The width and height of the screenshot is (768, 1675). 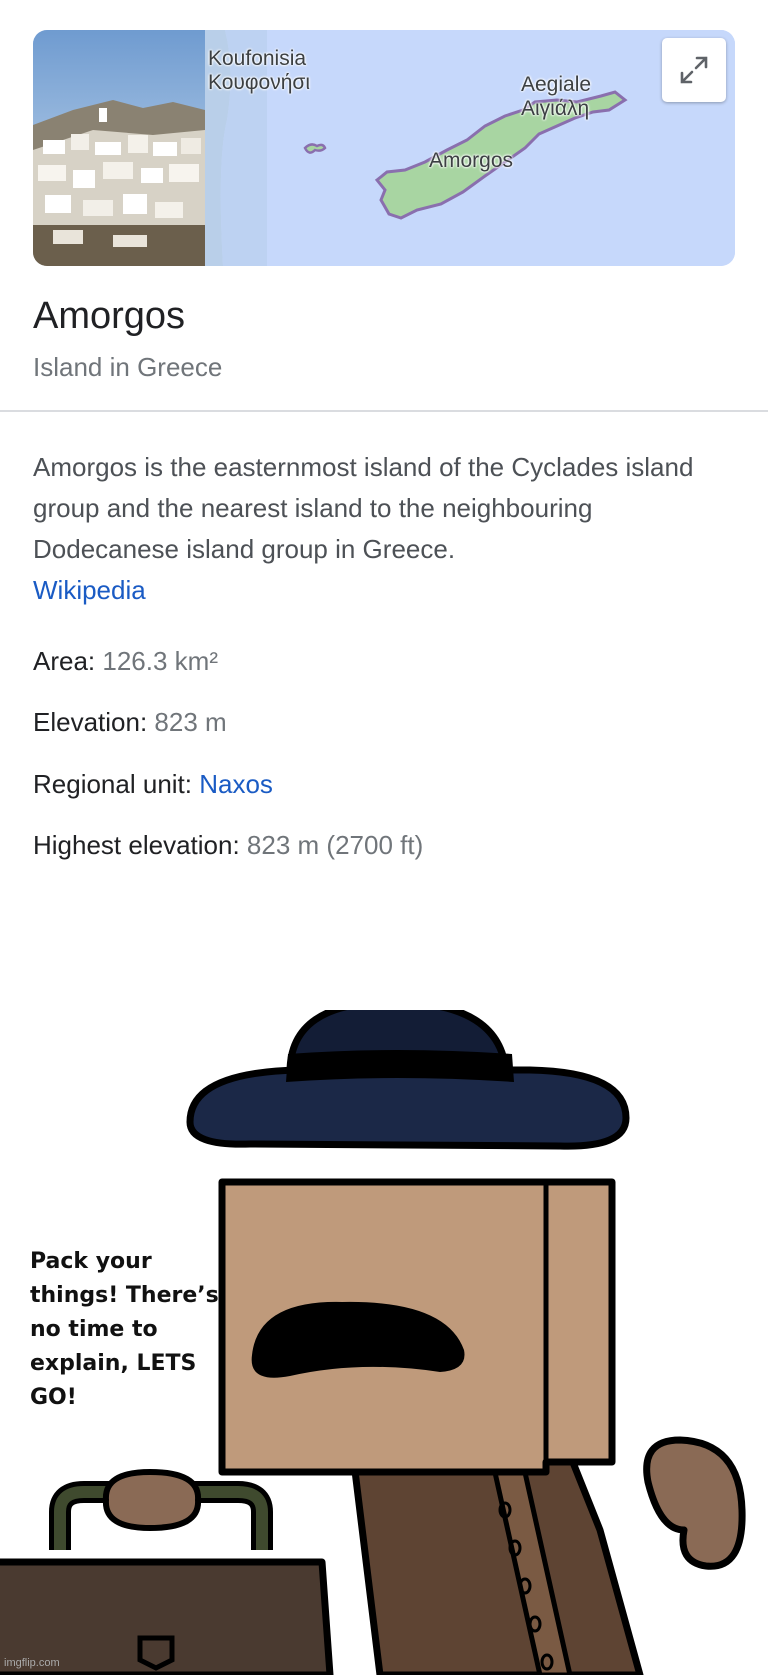 I want to click on expand-map-button, so click(x=694, y=70).